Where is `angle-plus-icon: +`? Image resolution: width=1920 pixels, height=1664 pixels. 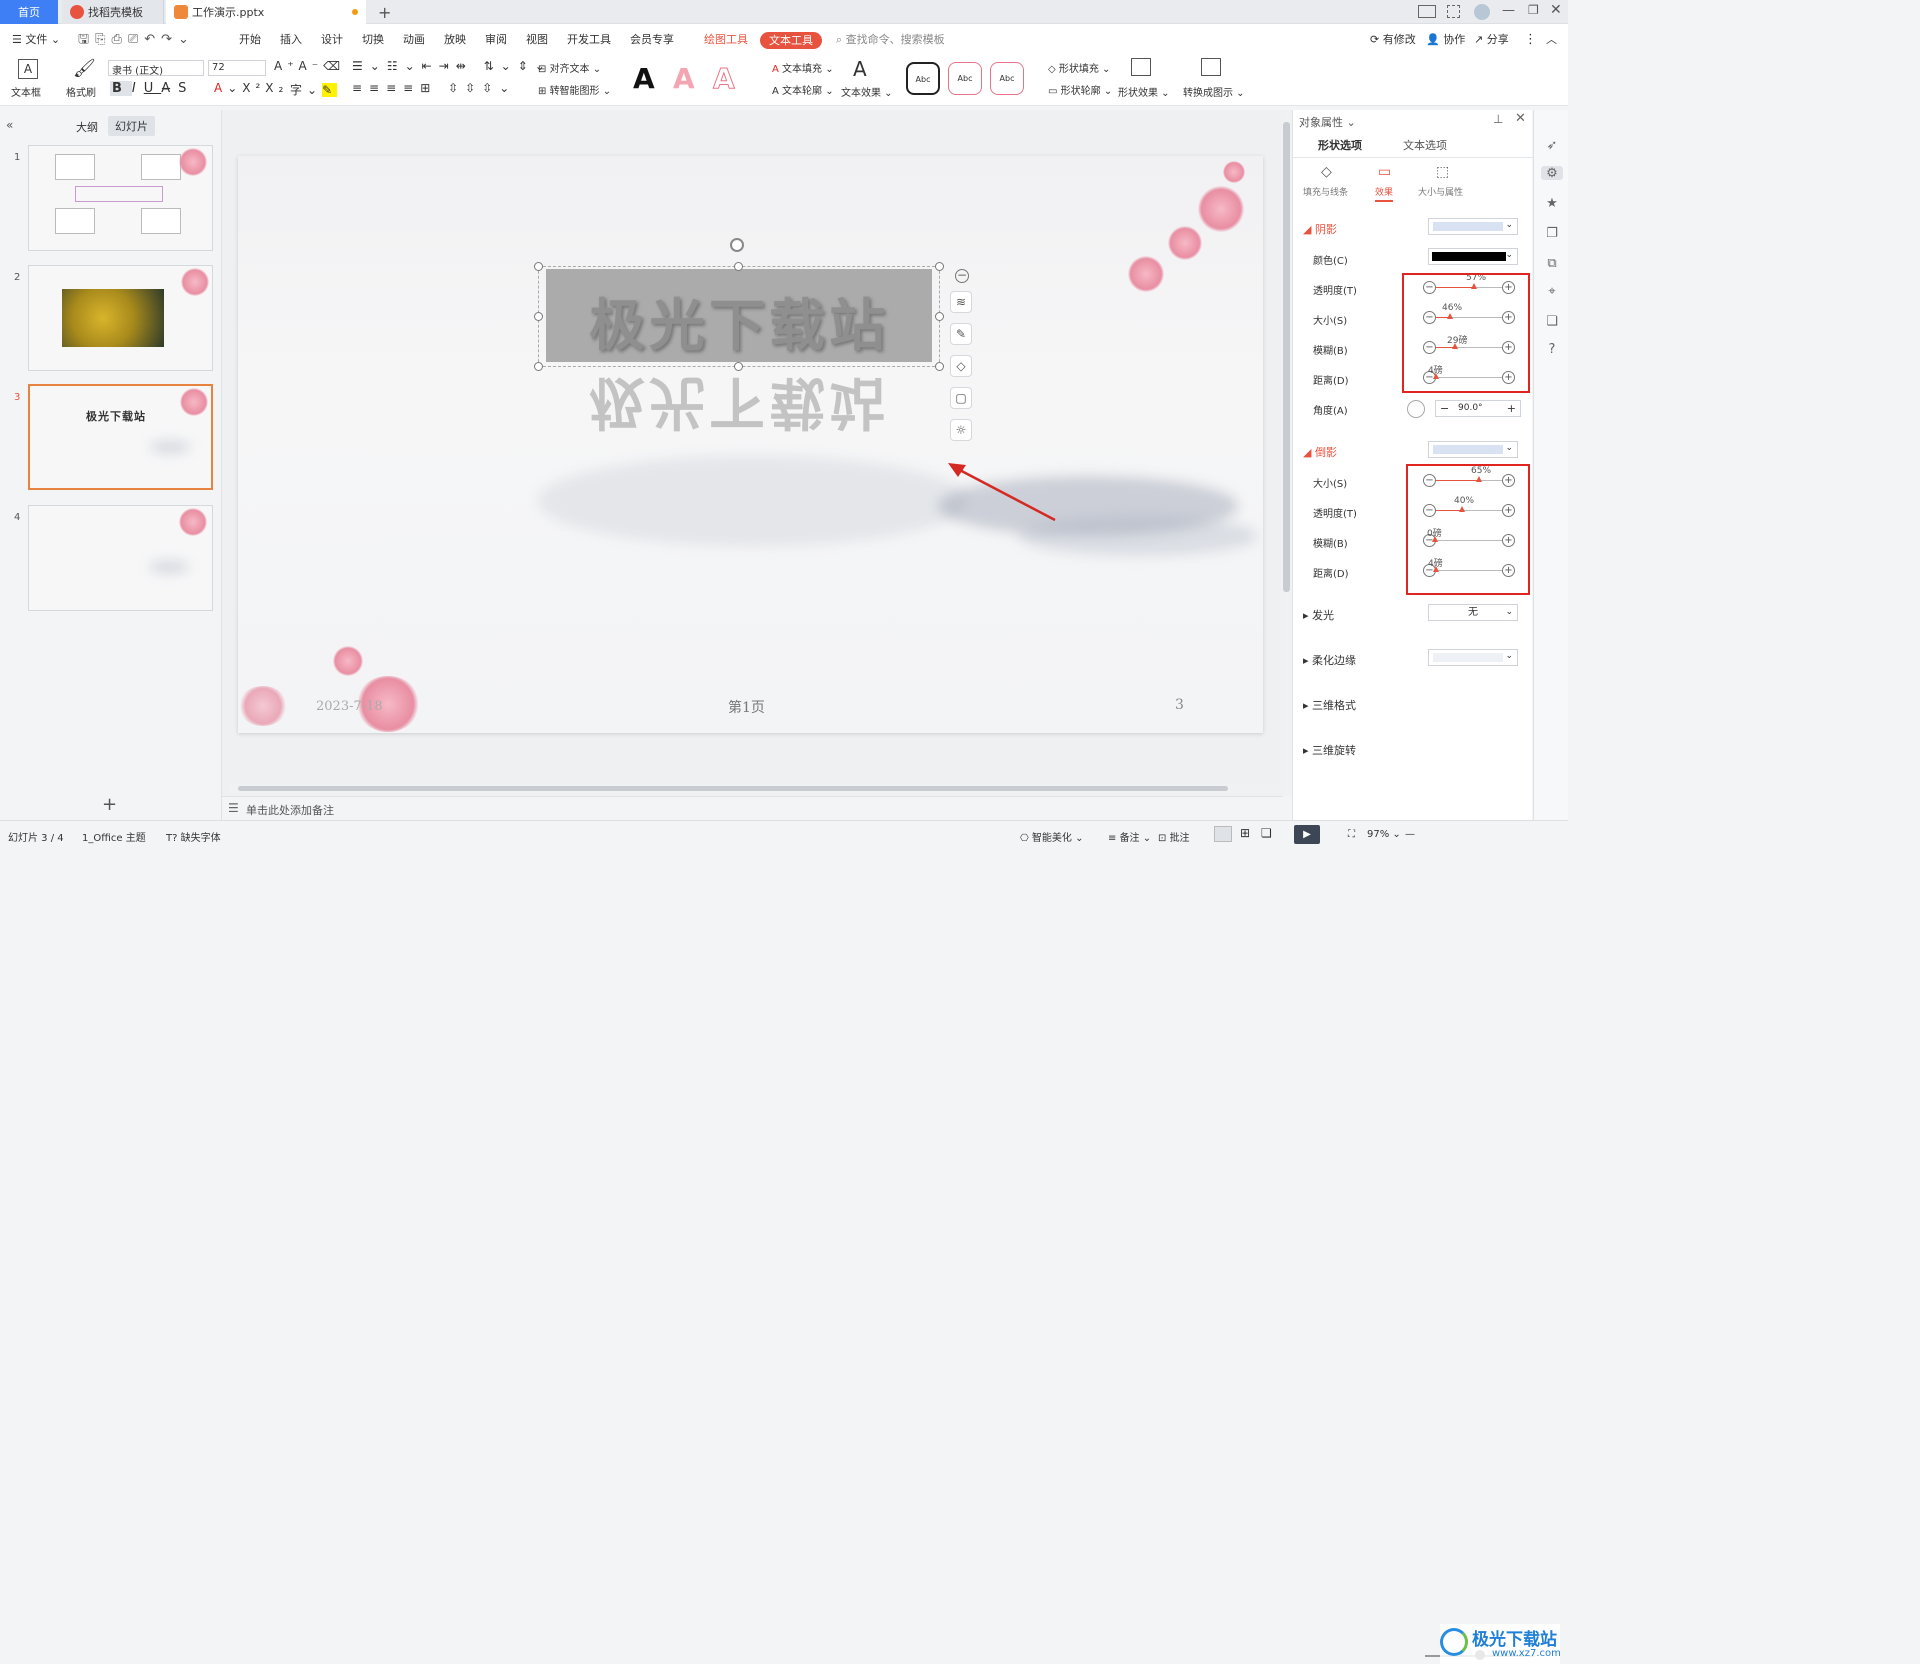 angle-plus-icon: + is located at coordinates (1511, 408).